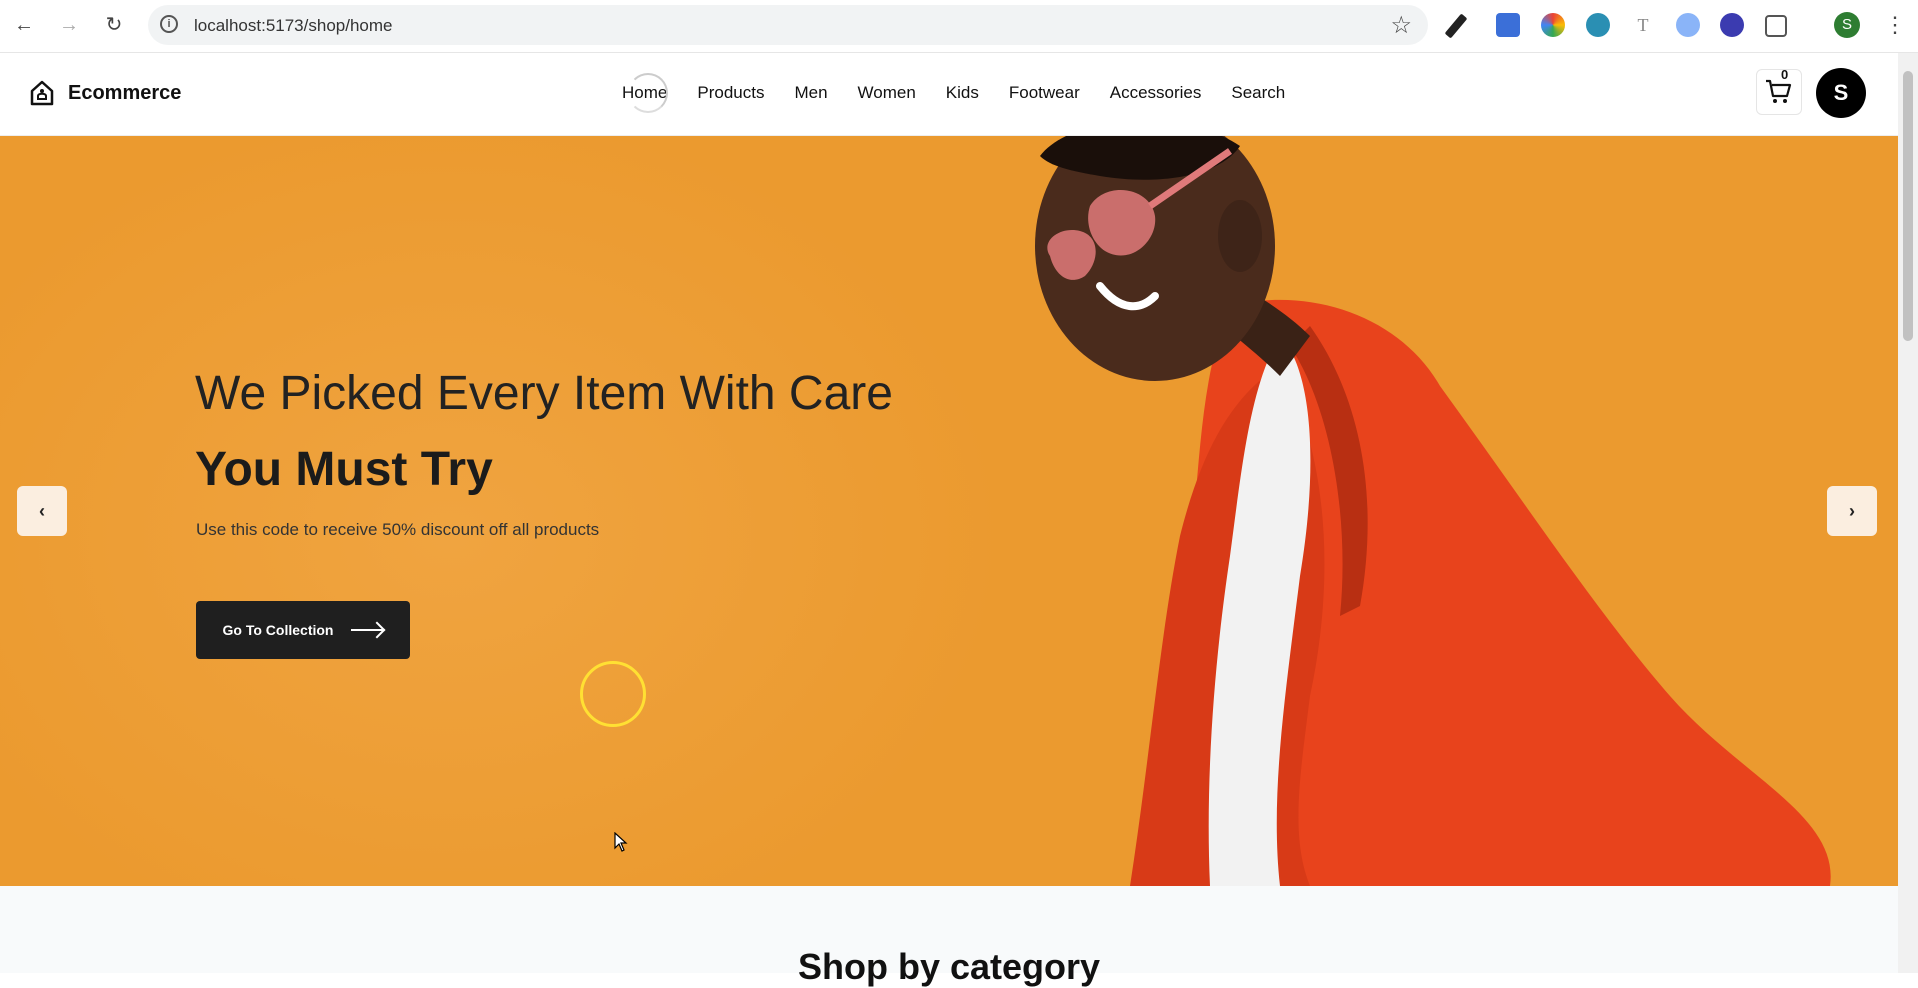  I want to click on globe-extension-icon, so click(1598, 25).